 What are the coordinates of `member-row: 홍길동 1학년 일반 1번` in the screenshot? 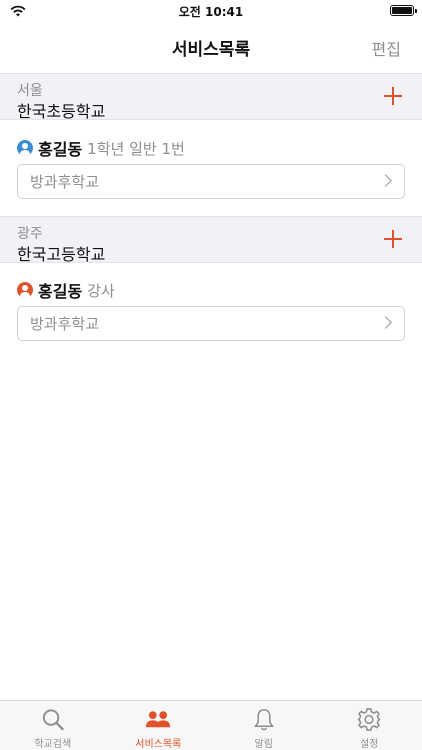 It's located at (101, 148).